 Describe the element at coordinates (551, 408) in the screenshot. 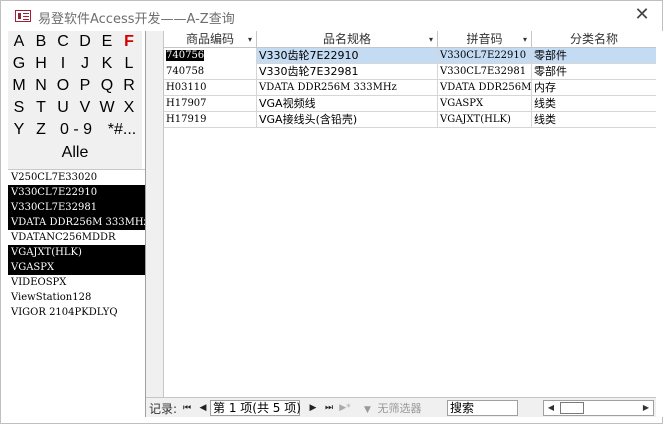

I see `scroll-left-icon: ◀` at that location.